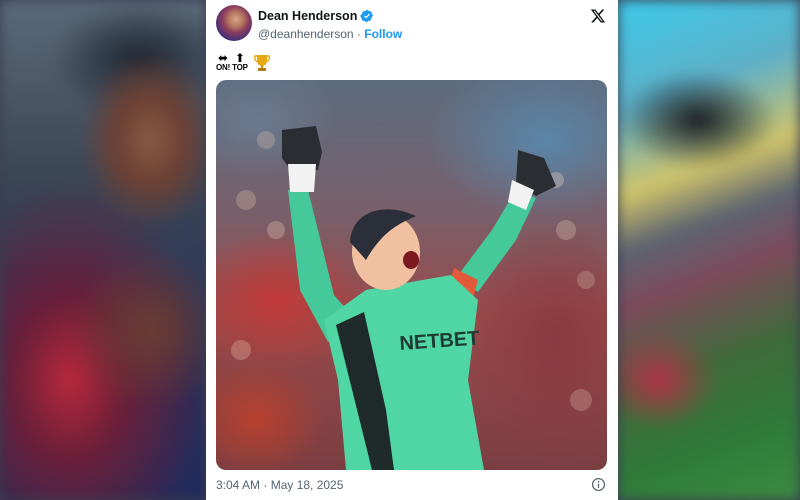 The height and width of the screenshot is (500, 800). What do you see at coordinates (412, 25) in the screenshot?
I see `tweet-header: Dean Henderson @deanhenderson · Follow` at bounding box center [412, 25].